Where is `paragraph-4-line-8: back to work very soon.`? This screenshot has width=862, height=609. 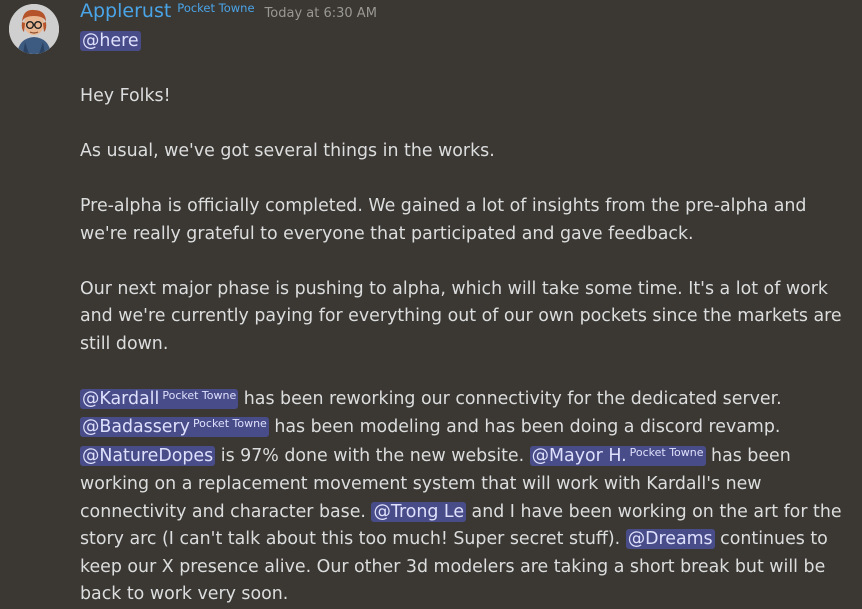
paragraph-4-line-8: back to work very soon. is located at coordinates (184, 594).